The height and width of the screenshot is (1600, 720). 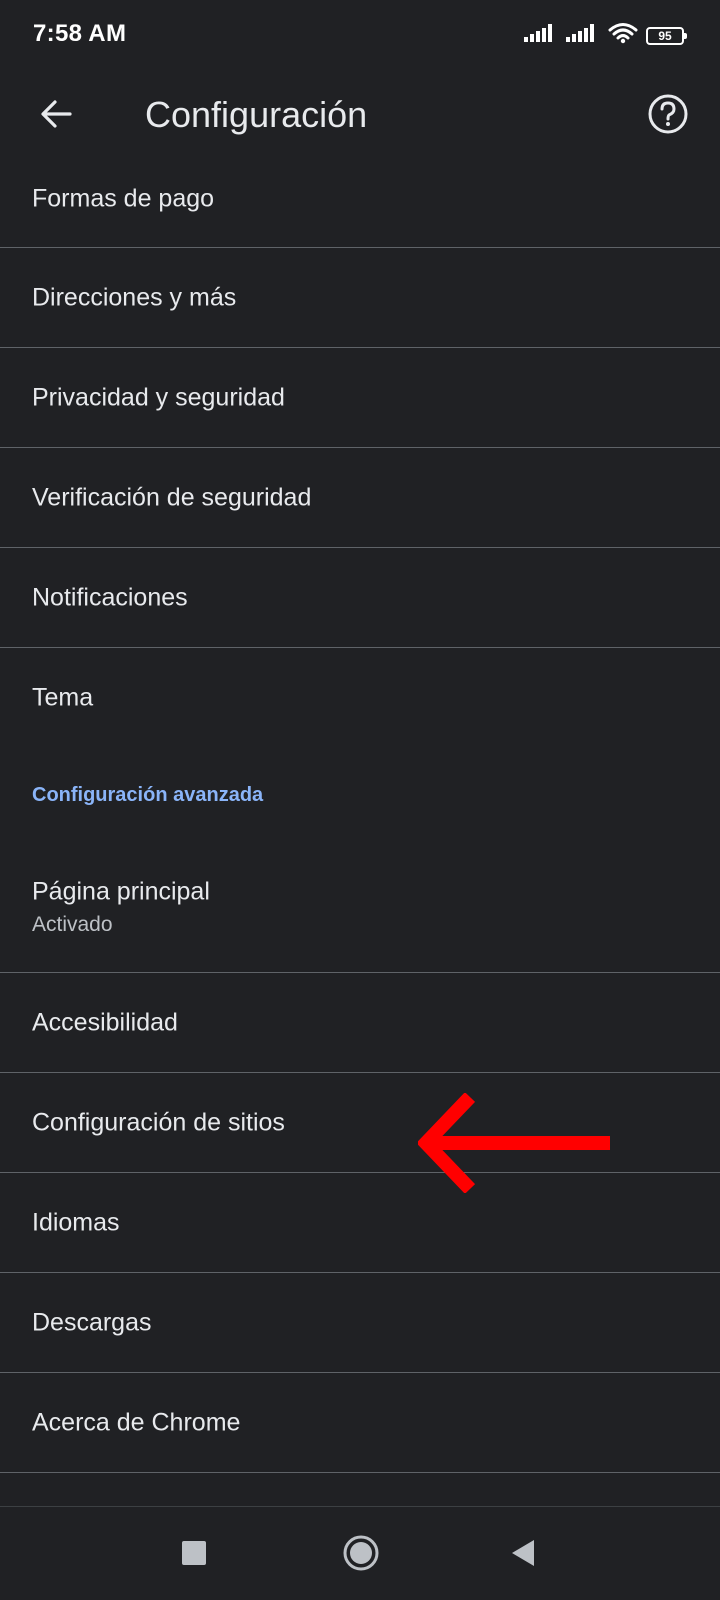 I want to click on wifi-icon, so click(x=623, y=35).